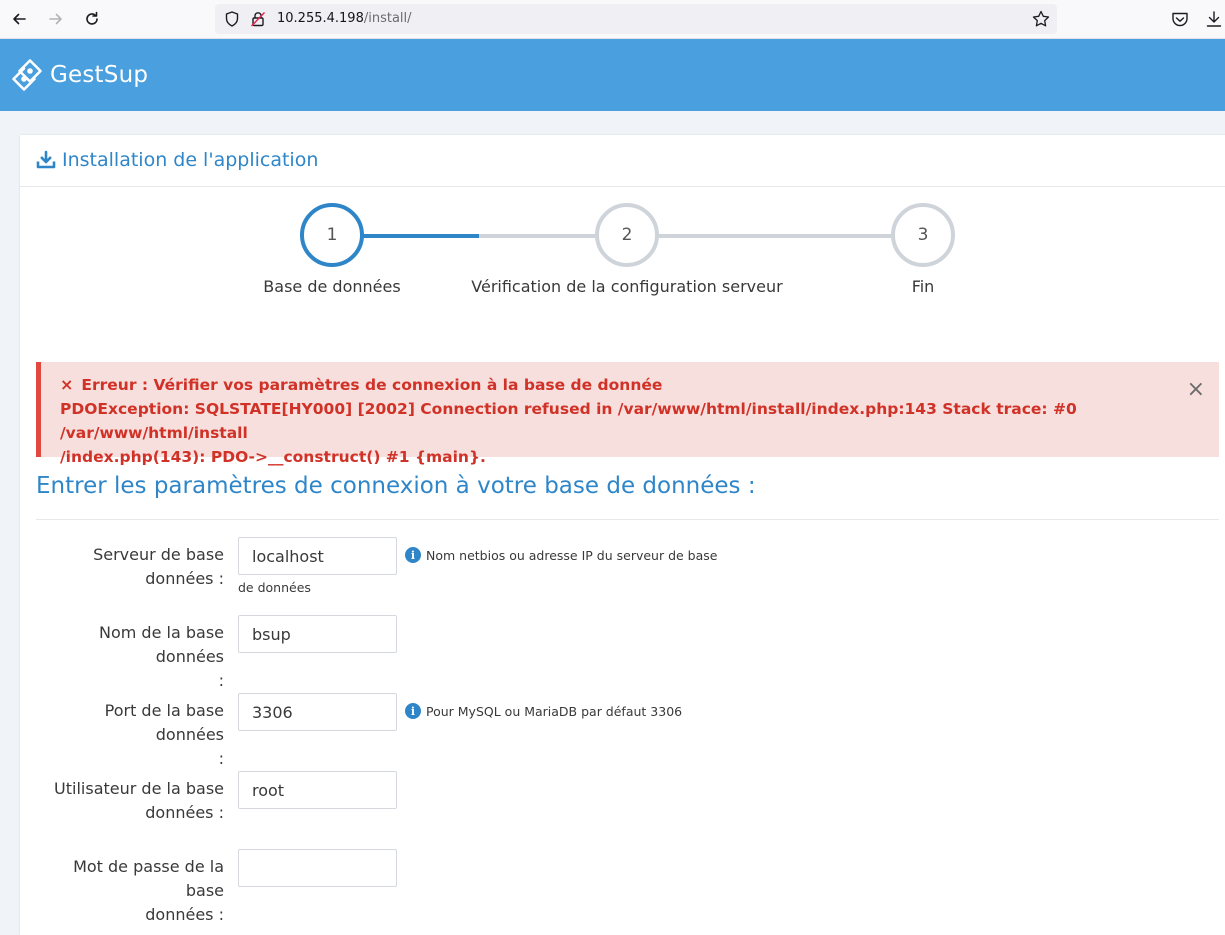  I want to click on password-label-line1: Mot de passe de la base, so click(148, 878).